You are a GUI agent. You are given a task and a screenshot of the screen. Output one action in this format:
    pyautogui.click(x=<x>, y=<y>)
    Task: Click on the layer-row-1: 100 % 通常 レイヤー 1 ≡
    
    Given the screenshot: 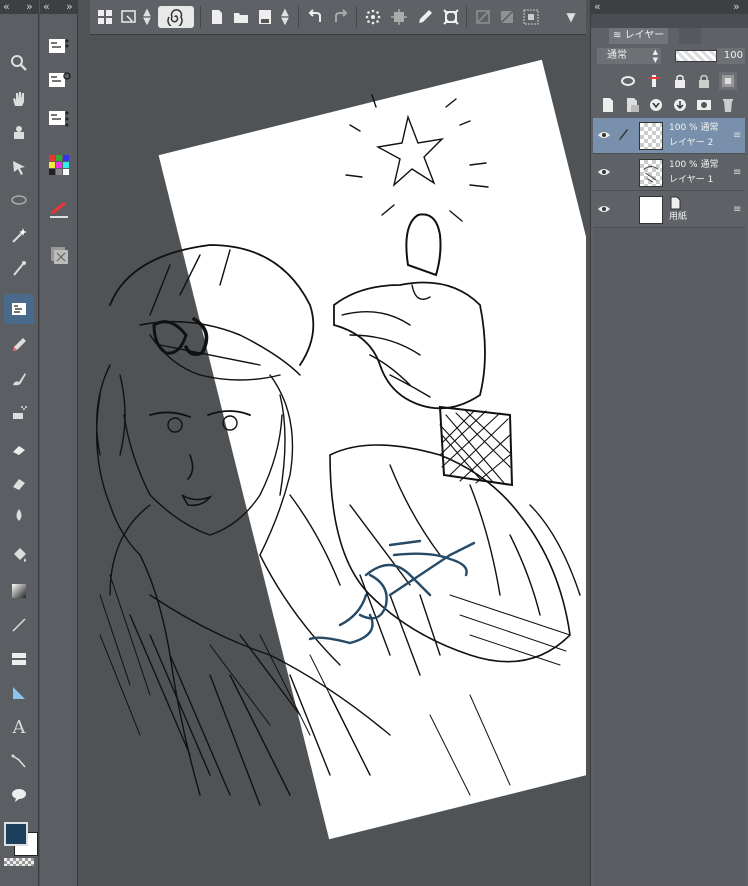 What is the action you would take?
    pyautogui.click(x=669, y=173)
    